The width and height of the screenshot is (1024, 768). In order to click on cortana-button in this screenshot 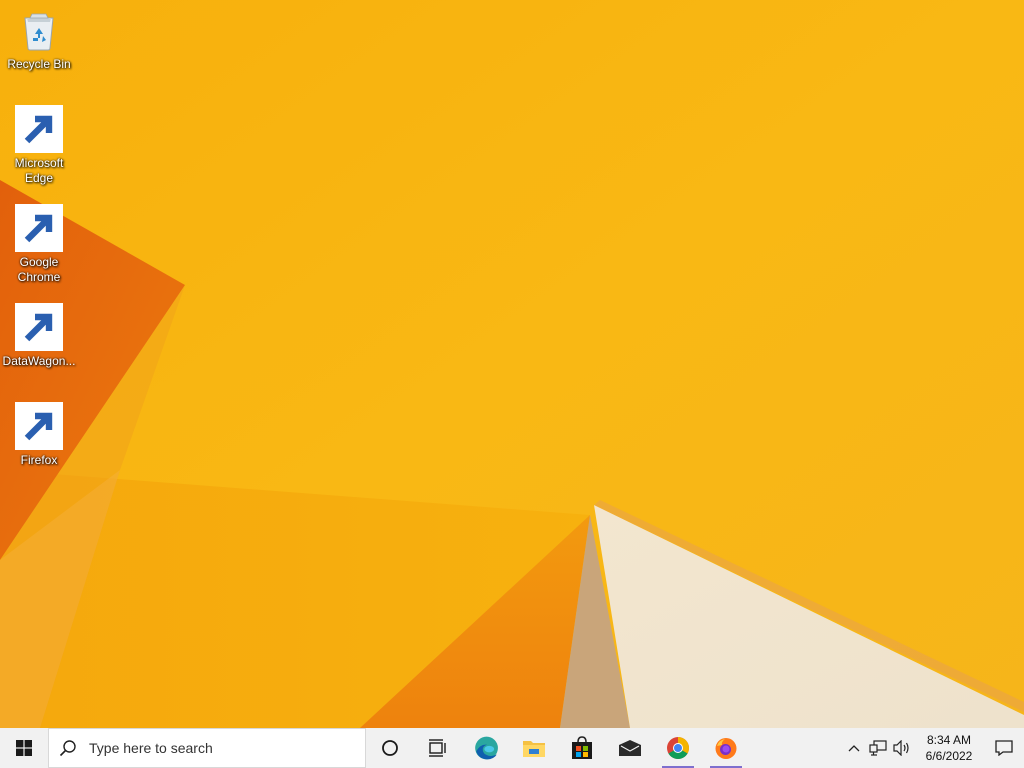, I will do `click(390, 748)`.